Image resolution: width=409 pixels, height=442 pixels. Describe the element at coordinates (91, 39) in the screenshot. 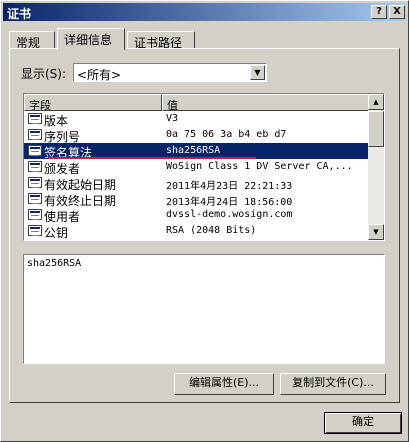

I see `tab-details: 详细信息` at that location.